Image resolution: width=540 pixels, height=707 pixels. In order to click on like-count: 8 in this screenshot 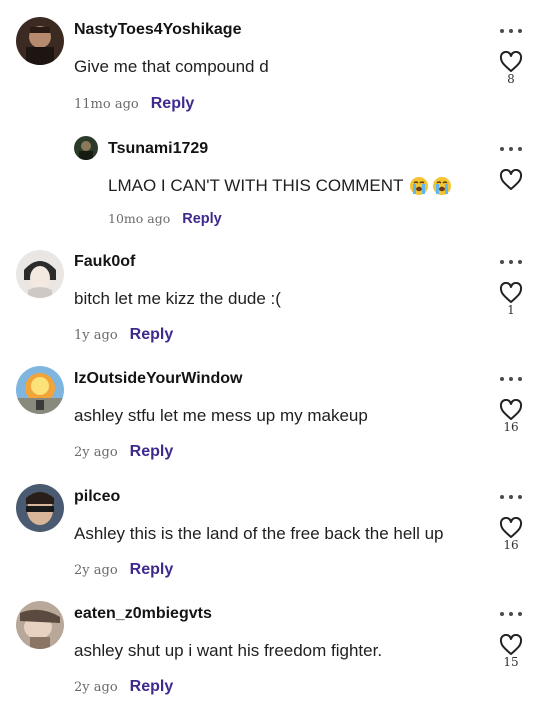, I will do `click(511, 79)`.